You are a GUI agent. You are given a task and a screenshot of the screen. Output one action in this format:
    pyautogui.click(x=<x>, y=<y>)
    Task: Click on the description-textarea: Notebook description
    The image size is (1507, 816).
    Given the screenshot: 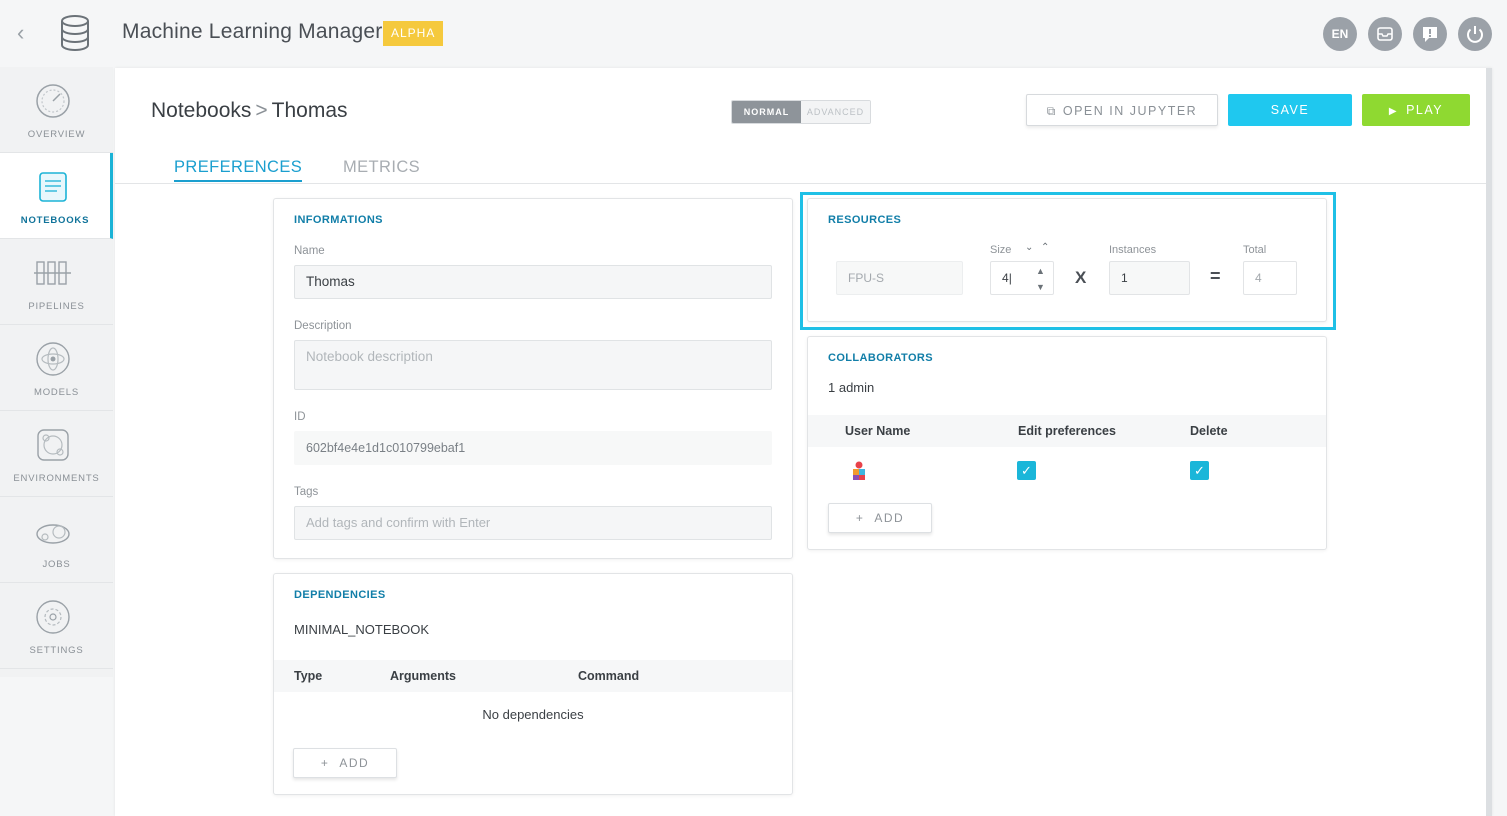 What is the action you would take?
    pyautogui.click(x=533, y=365)
    